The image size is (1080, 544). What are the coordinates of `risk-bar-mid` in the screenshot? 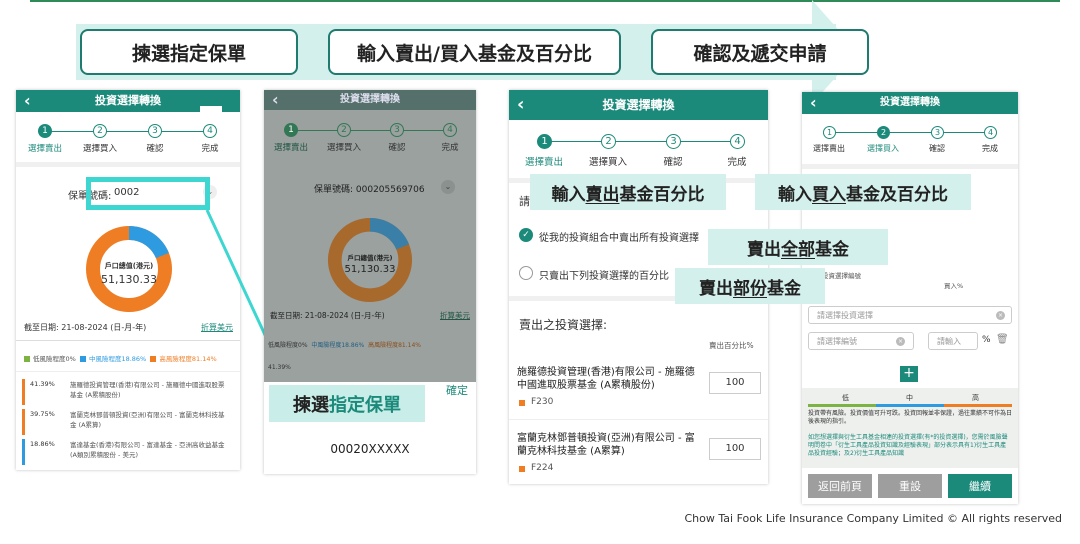 It's located at (910, 405).